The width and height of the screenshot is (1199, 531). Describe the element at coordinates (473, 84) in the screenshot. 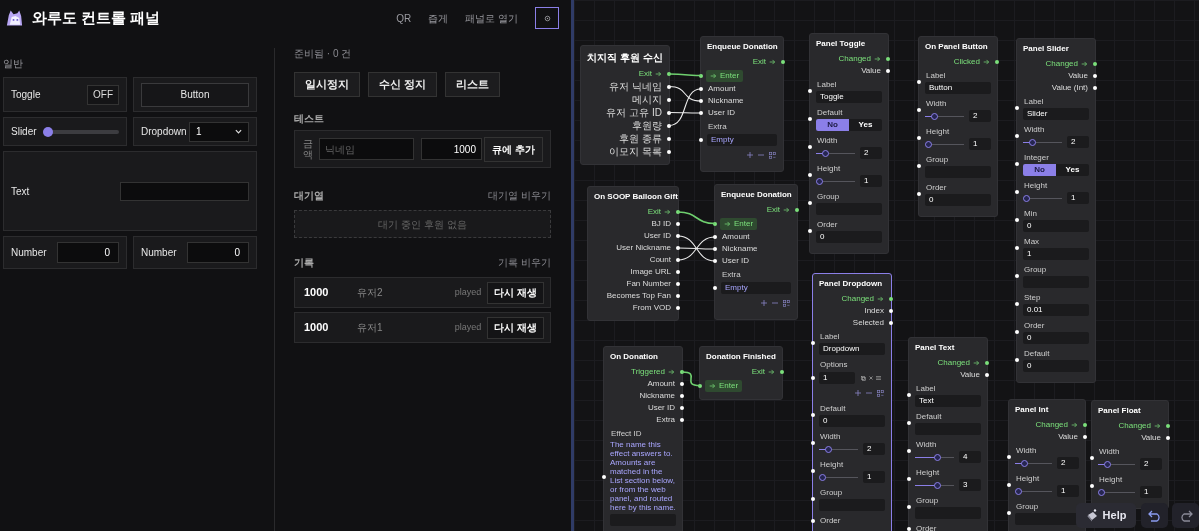

I see `action-button: 리스트` at that location.